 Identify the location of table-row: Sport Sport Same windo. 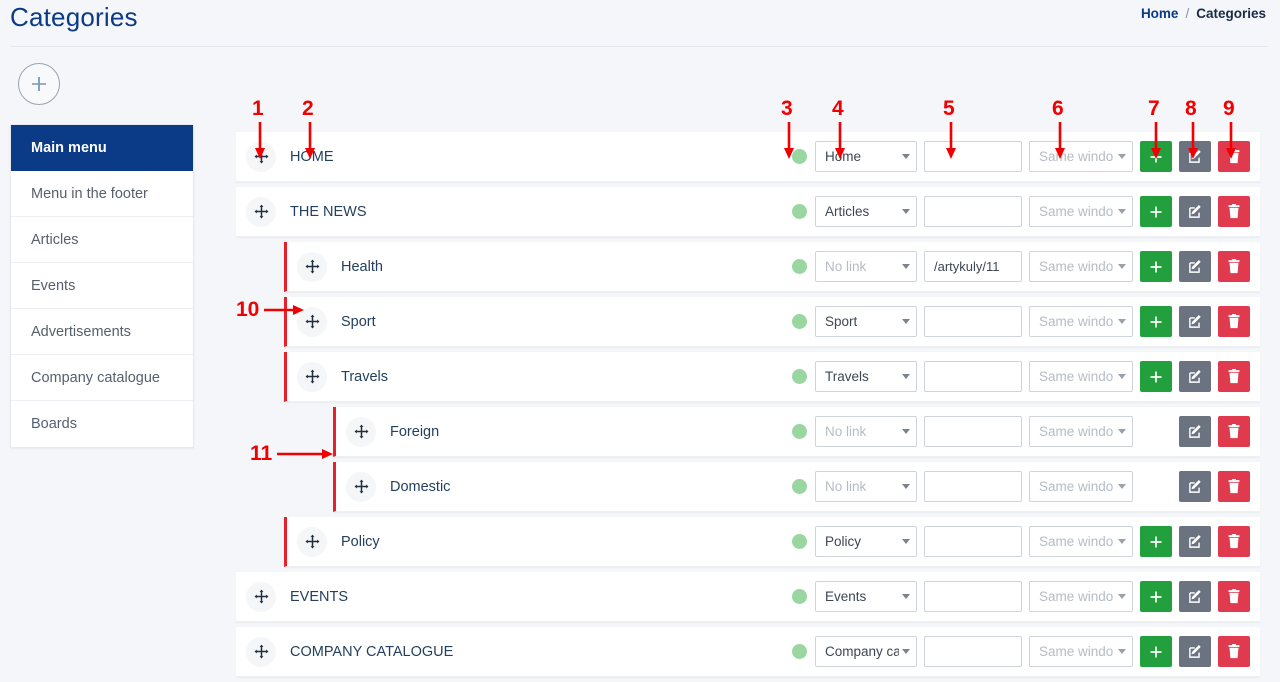
(748, 322).